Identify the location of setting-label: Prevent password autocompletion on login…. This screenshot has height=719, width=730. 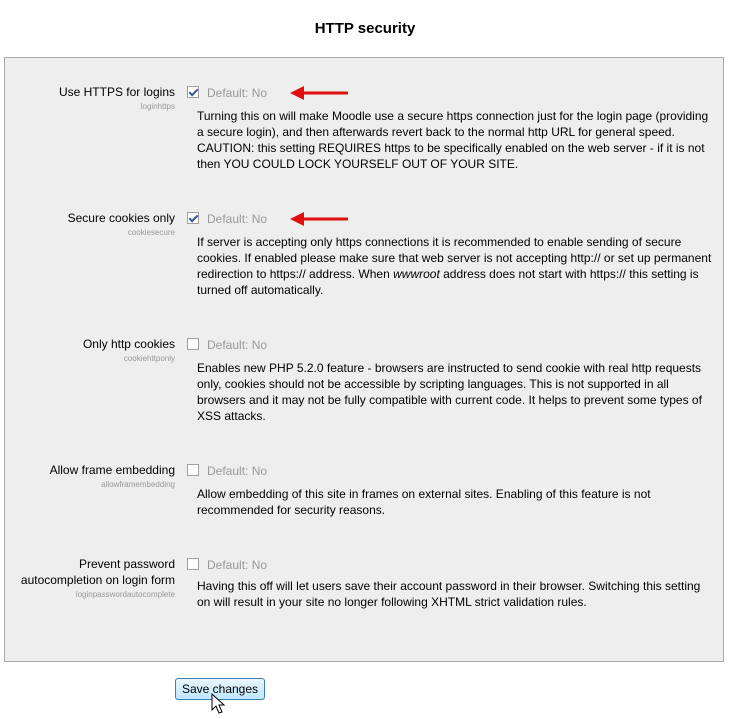
(90, 578).